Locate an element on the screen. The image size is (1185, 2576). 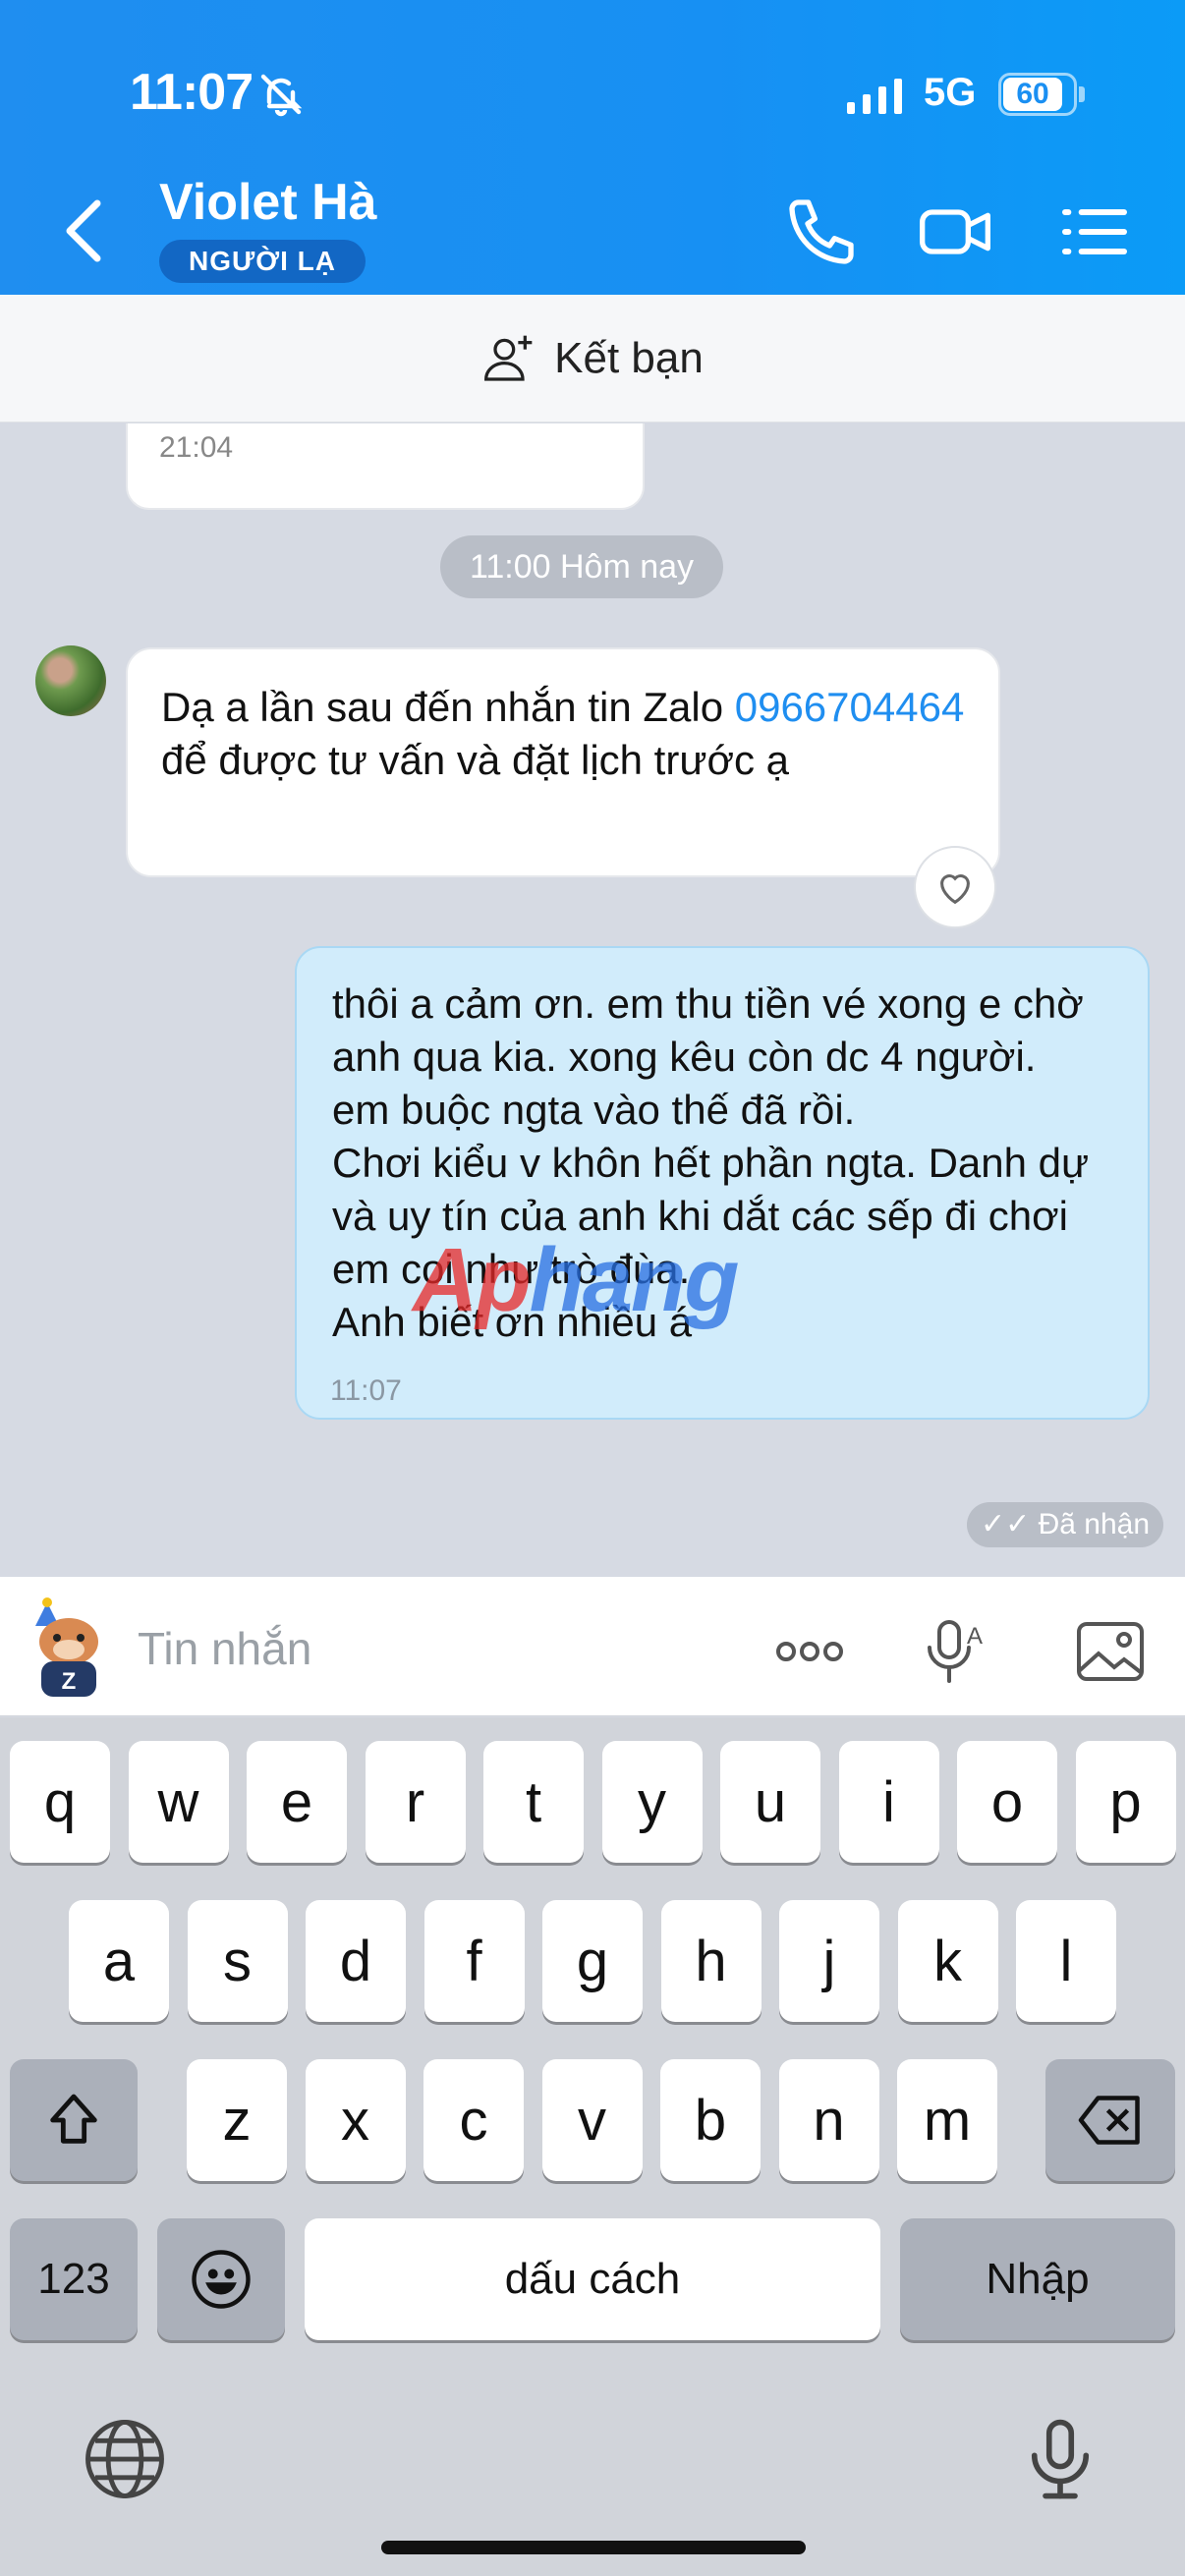
key-n: n is located at coordinates (829, 2120).